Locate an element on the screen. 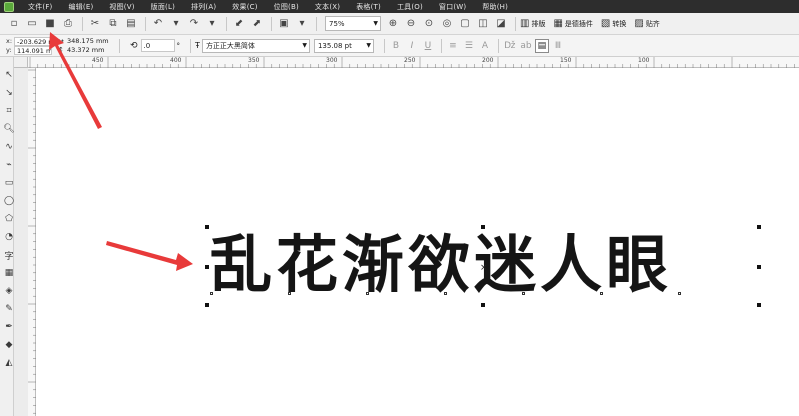 The image size is (799, 416). arrow-to-save-icon is located at coordinates (75, 80).